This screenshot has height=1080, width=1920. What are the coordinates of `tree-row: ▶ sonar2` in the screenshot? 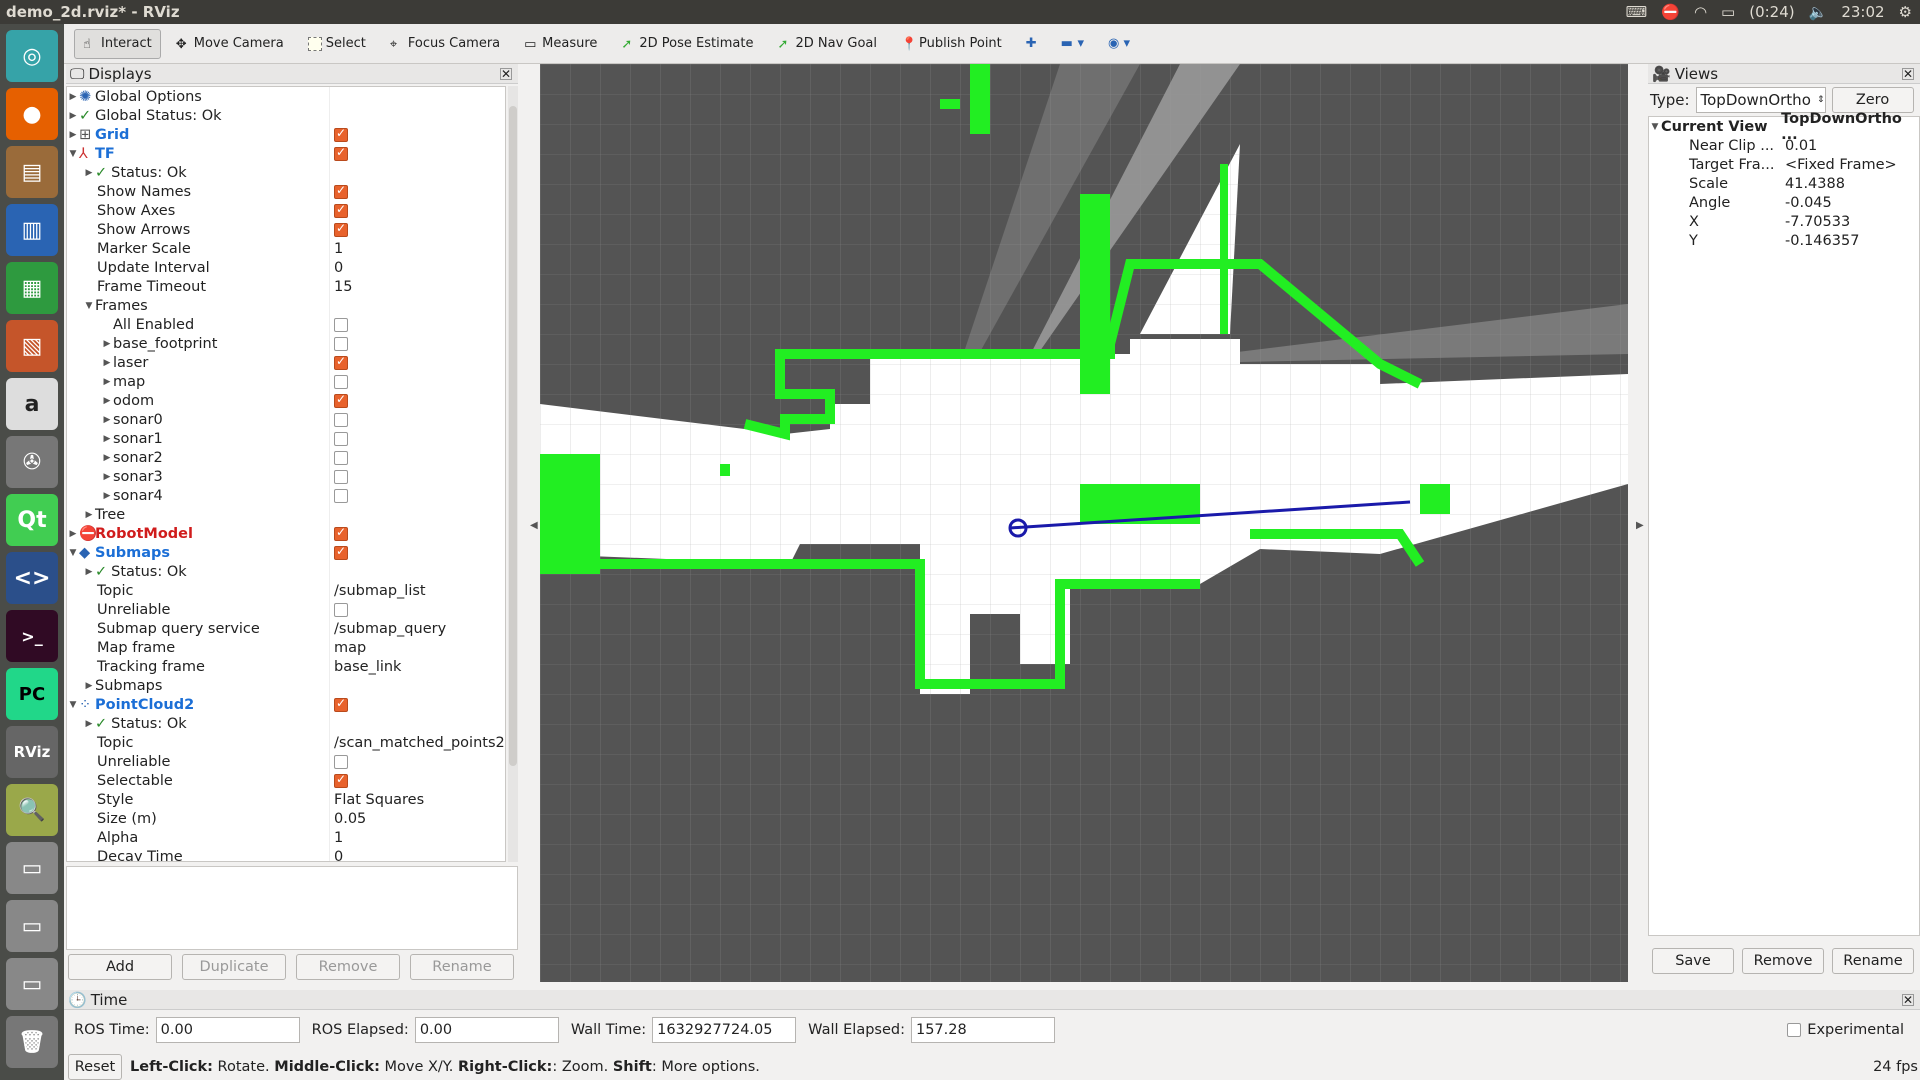 It's located at (286, 457).